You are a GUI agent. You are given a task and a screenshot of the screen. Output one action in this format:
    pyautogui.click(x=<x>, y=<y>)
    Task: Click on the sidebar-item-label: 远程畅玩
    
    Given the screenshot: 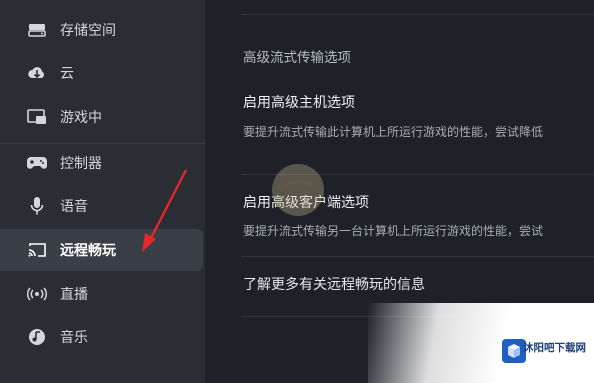 What is the action you would take?
    pyautogui.click(x=88, y=251)
    